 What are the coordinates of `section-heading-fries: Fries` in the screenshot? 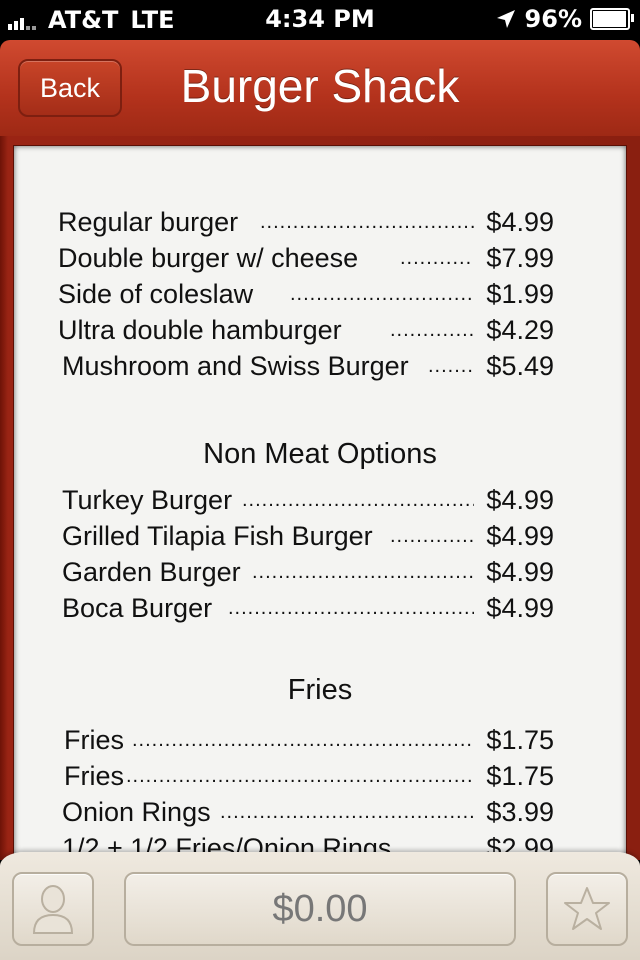 It's located at (320, 690).